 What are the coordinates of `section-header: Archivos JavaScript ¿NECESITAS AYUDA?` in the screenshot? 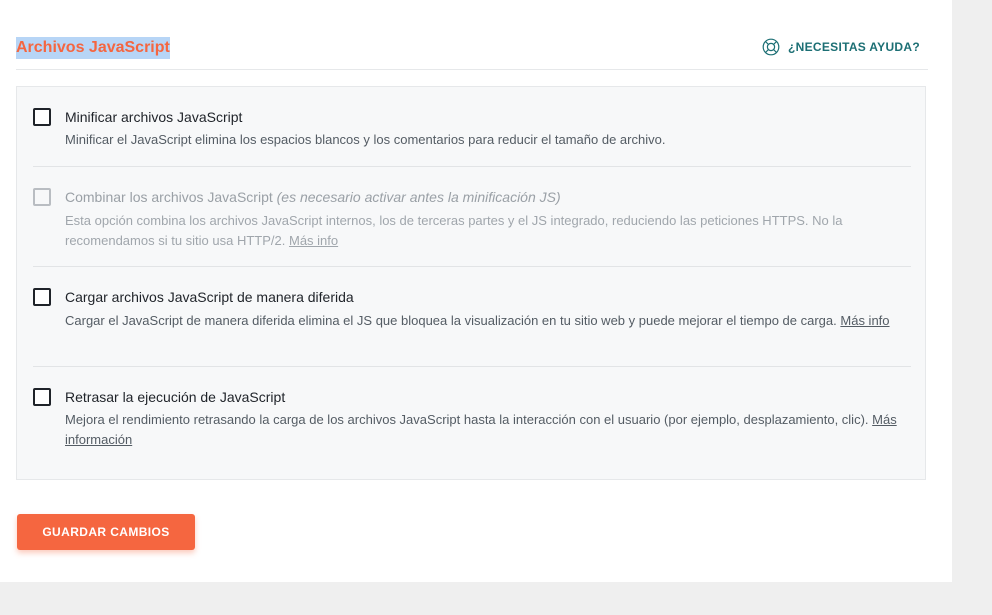 It's located at (472, 52).